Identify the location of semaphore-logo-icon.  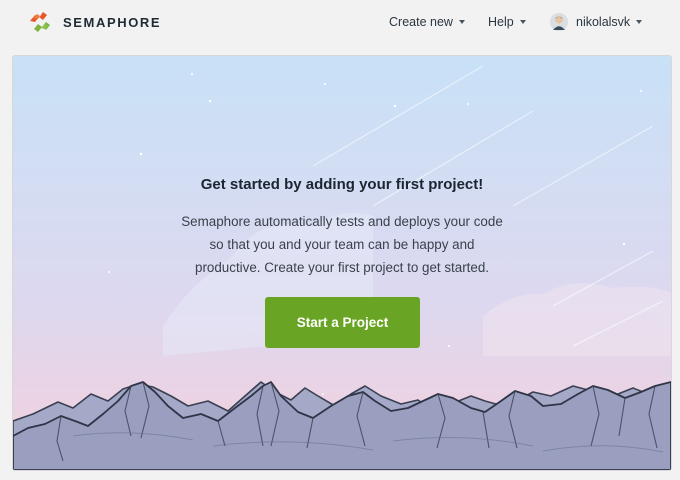
(40, 22).